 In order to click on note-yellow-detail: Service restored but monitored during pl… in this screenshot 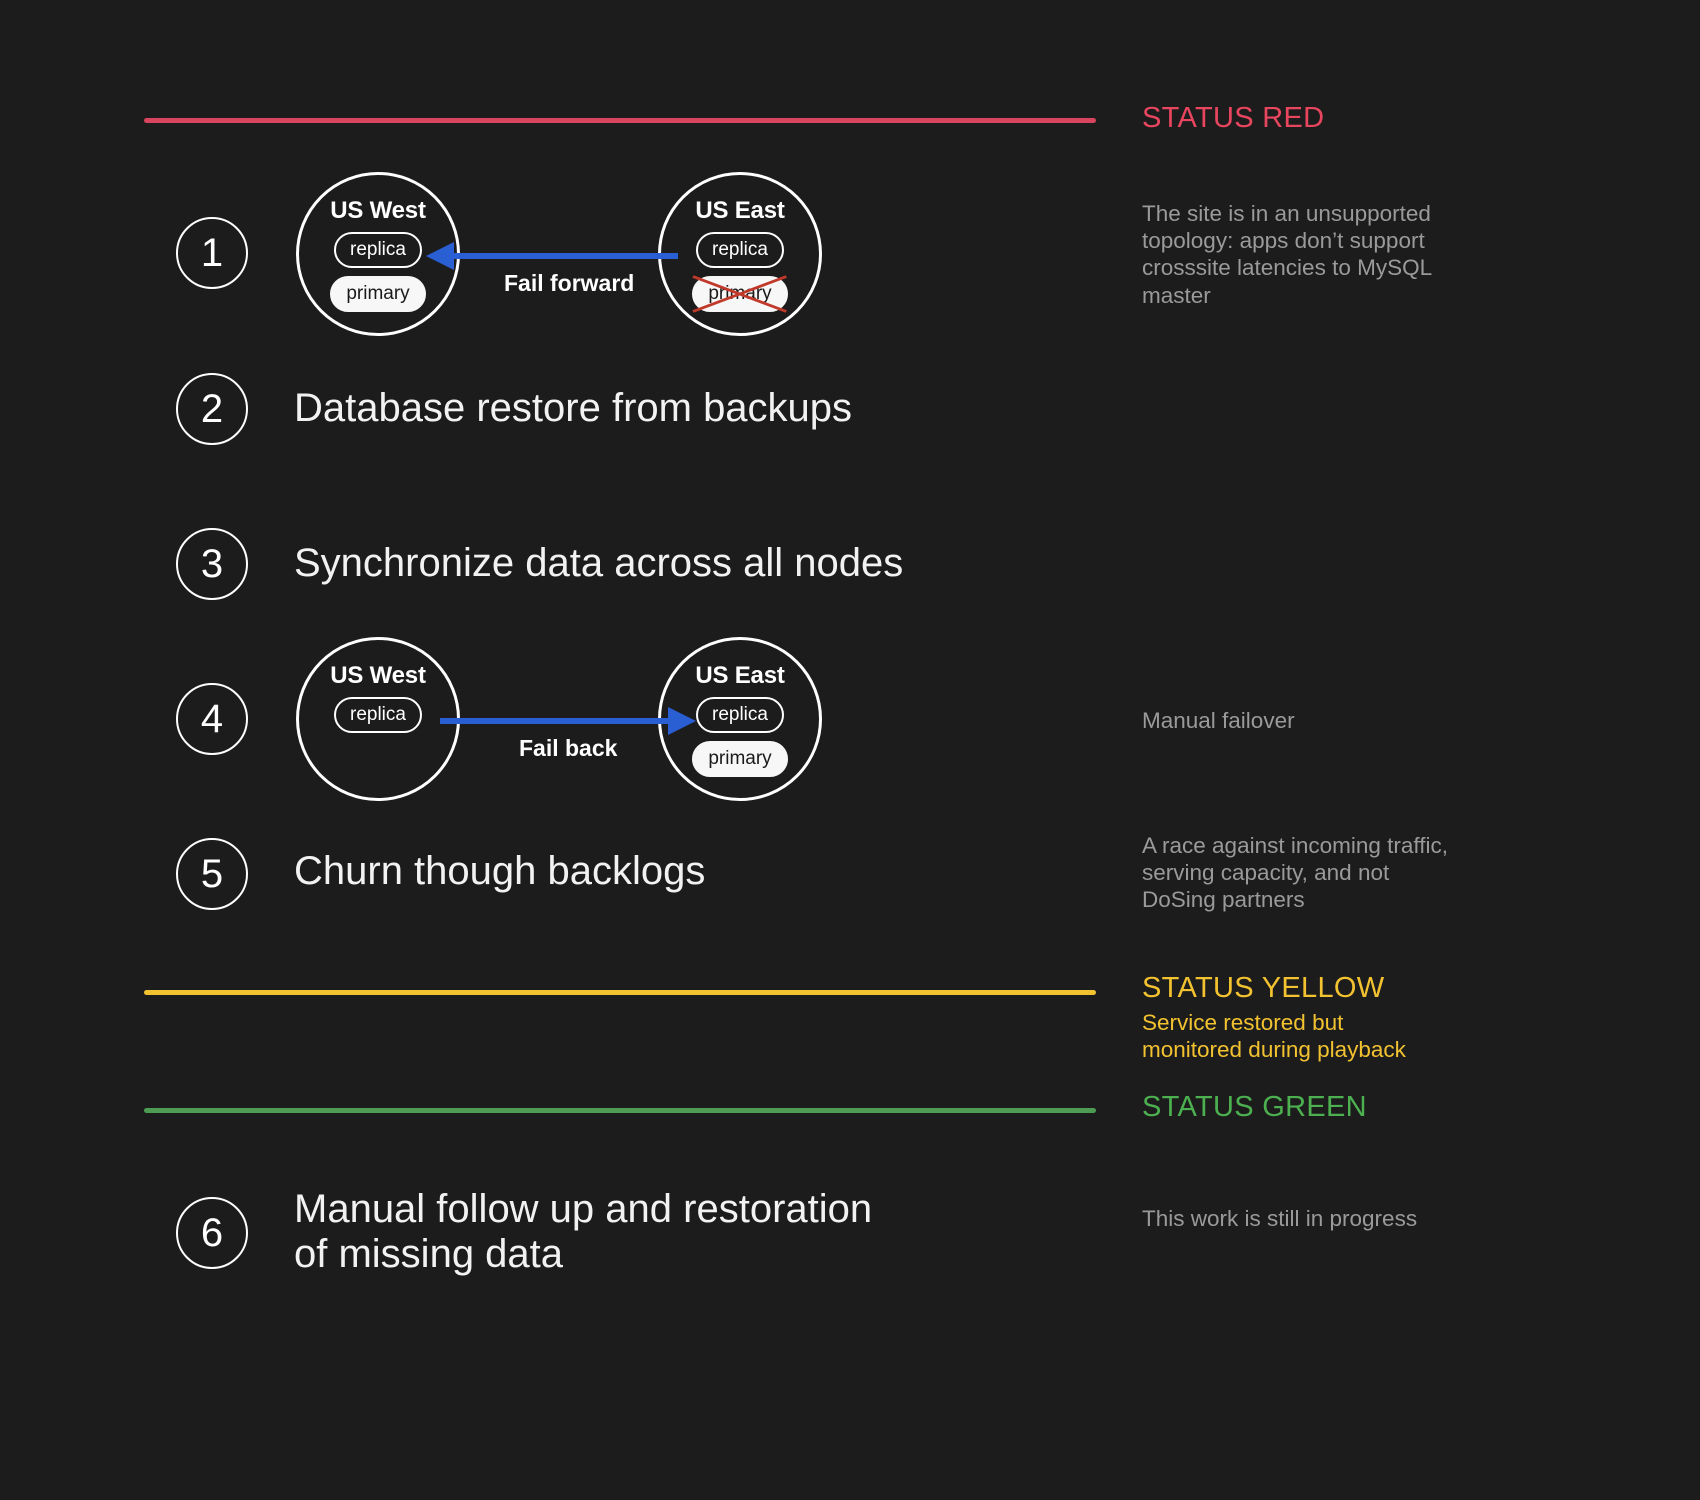, I will do `click(1274, 1036)`.